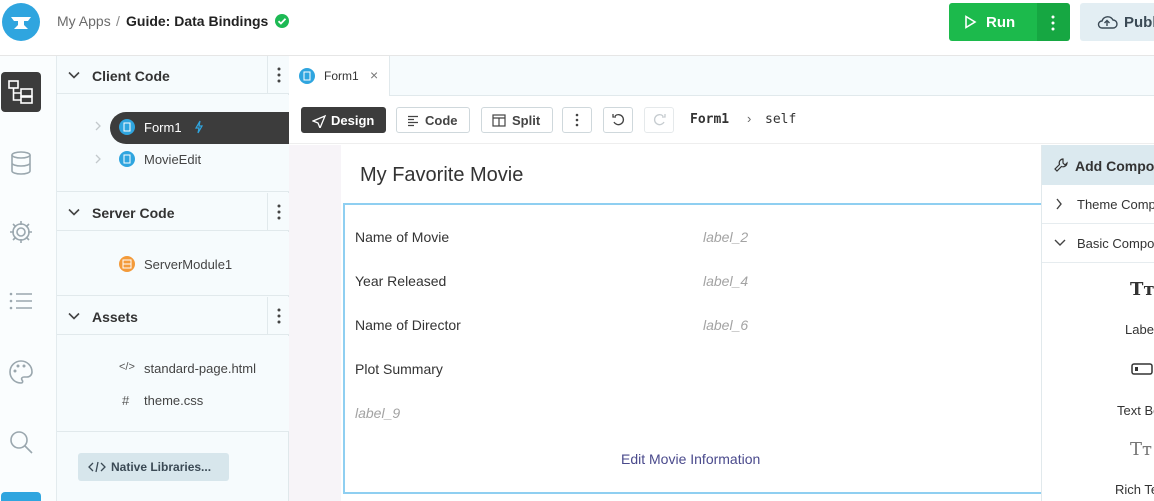 The image size is (1154, 501). I want to click on code-view-label: Code, so click(441, 120).